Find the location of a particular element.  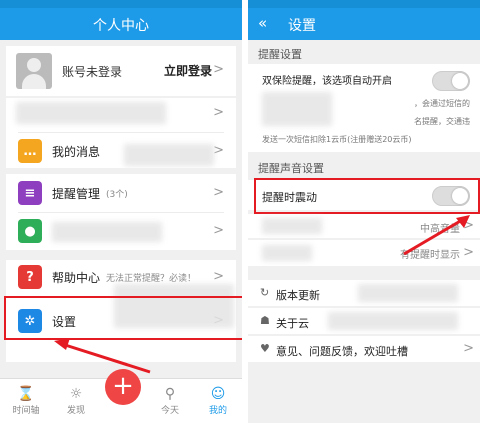

nav-timeline: ⌛ 时间轴 is located at coordinates (26, 400).